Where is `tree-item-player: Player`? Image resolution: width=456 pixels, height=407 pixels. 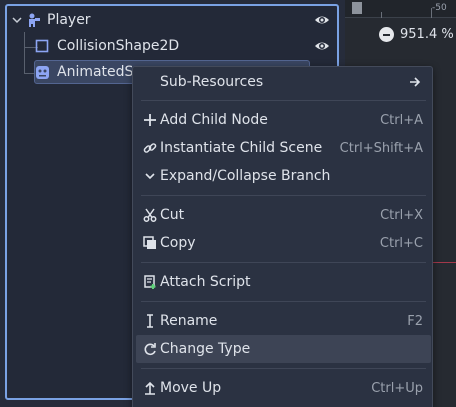
tree-item-player: Player is located at coordinates (51, 20).